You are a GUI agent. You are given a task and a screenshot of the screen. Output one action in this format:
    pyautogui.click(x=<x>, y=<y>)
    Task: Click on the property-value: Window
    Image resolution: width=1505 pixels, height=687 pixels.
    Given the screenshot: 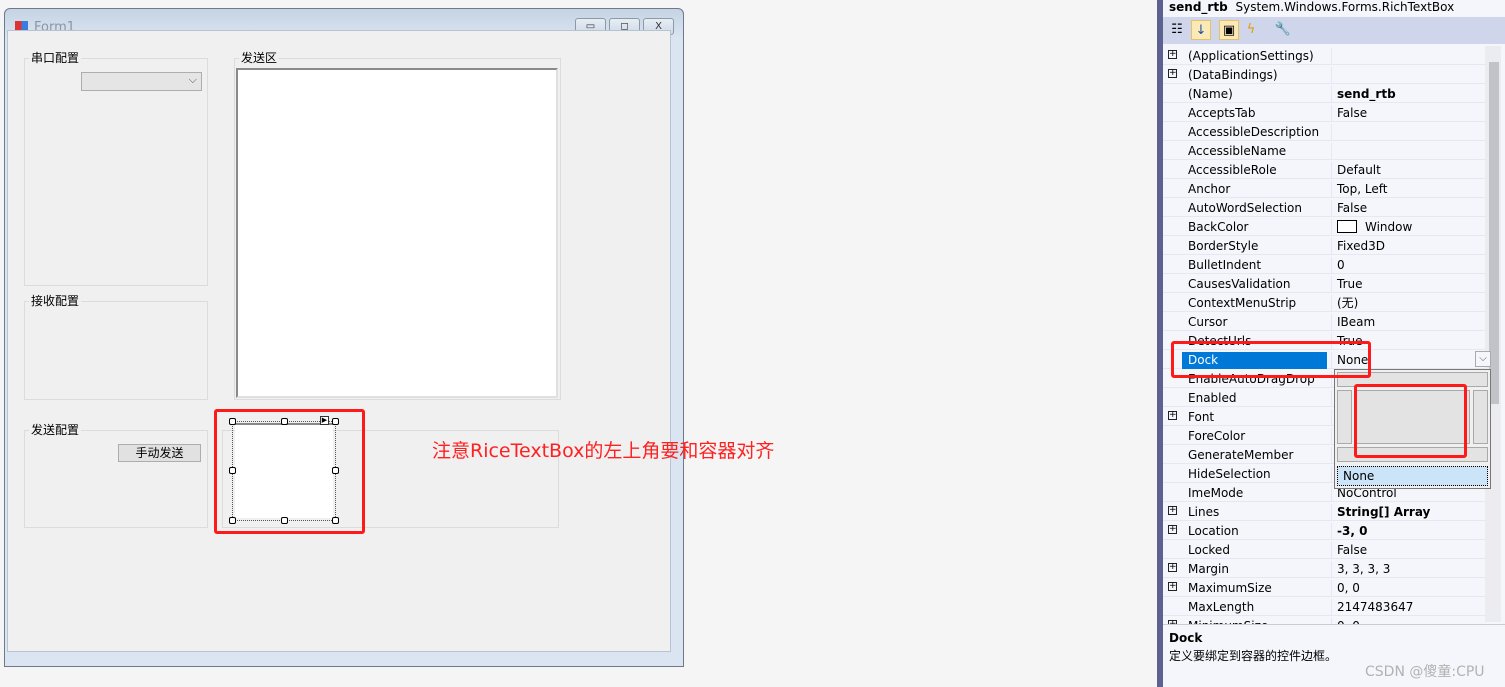 What is the action you would take?
    pyautogui.click(x=1410, y=227)
    